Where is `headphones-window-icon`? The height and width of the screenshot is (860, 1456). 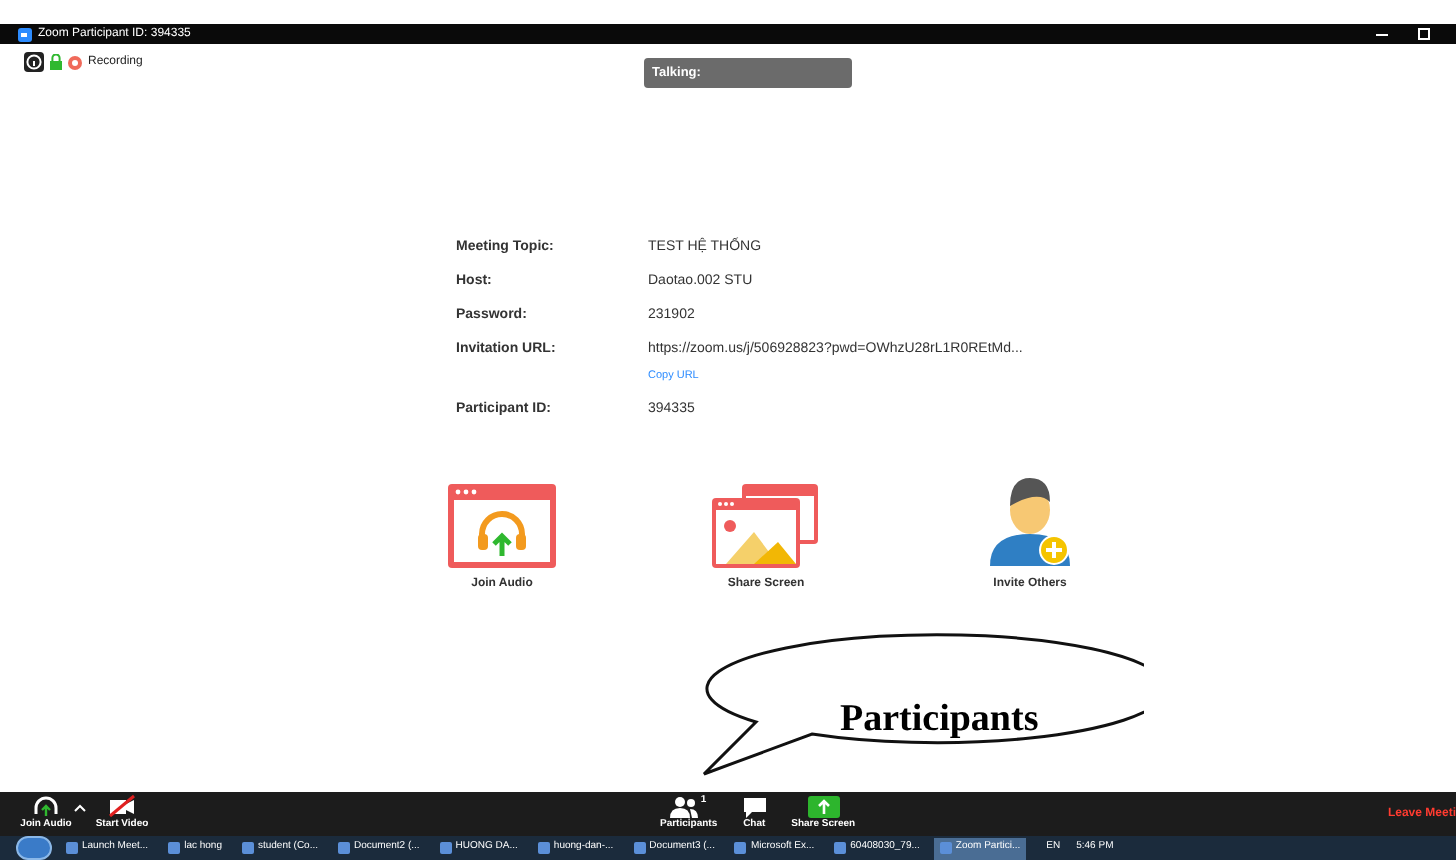
headphones-window-icon is located at coordinates (502, 526).